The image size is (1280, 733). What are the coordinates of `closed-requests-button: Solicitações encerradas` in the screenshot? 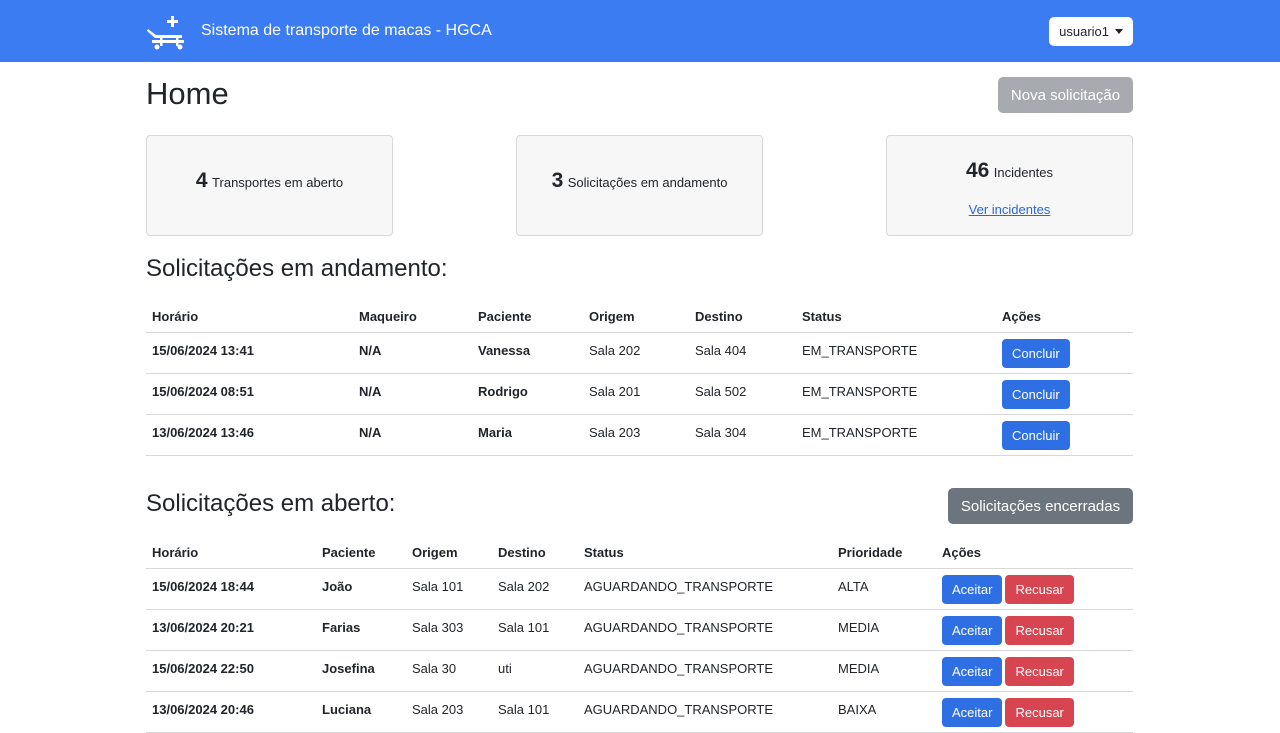 It's located at (1040, 506).